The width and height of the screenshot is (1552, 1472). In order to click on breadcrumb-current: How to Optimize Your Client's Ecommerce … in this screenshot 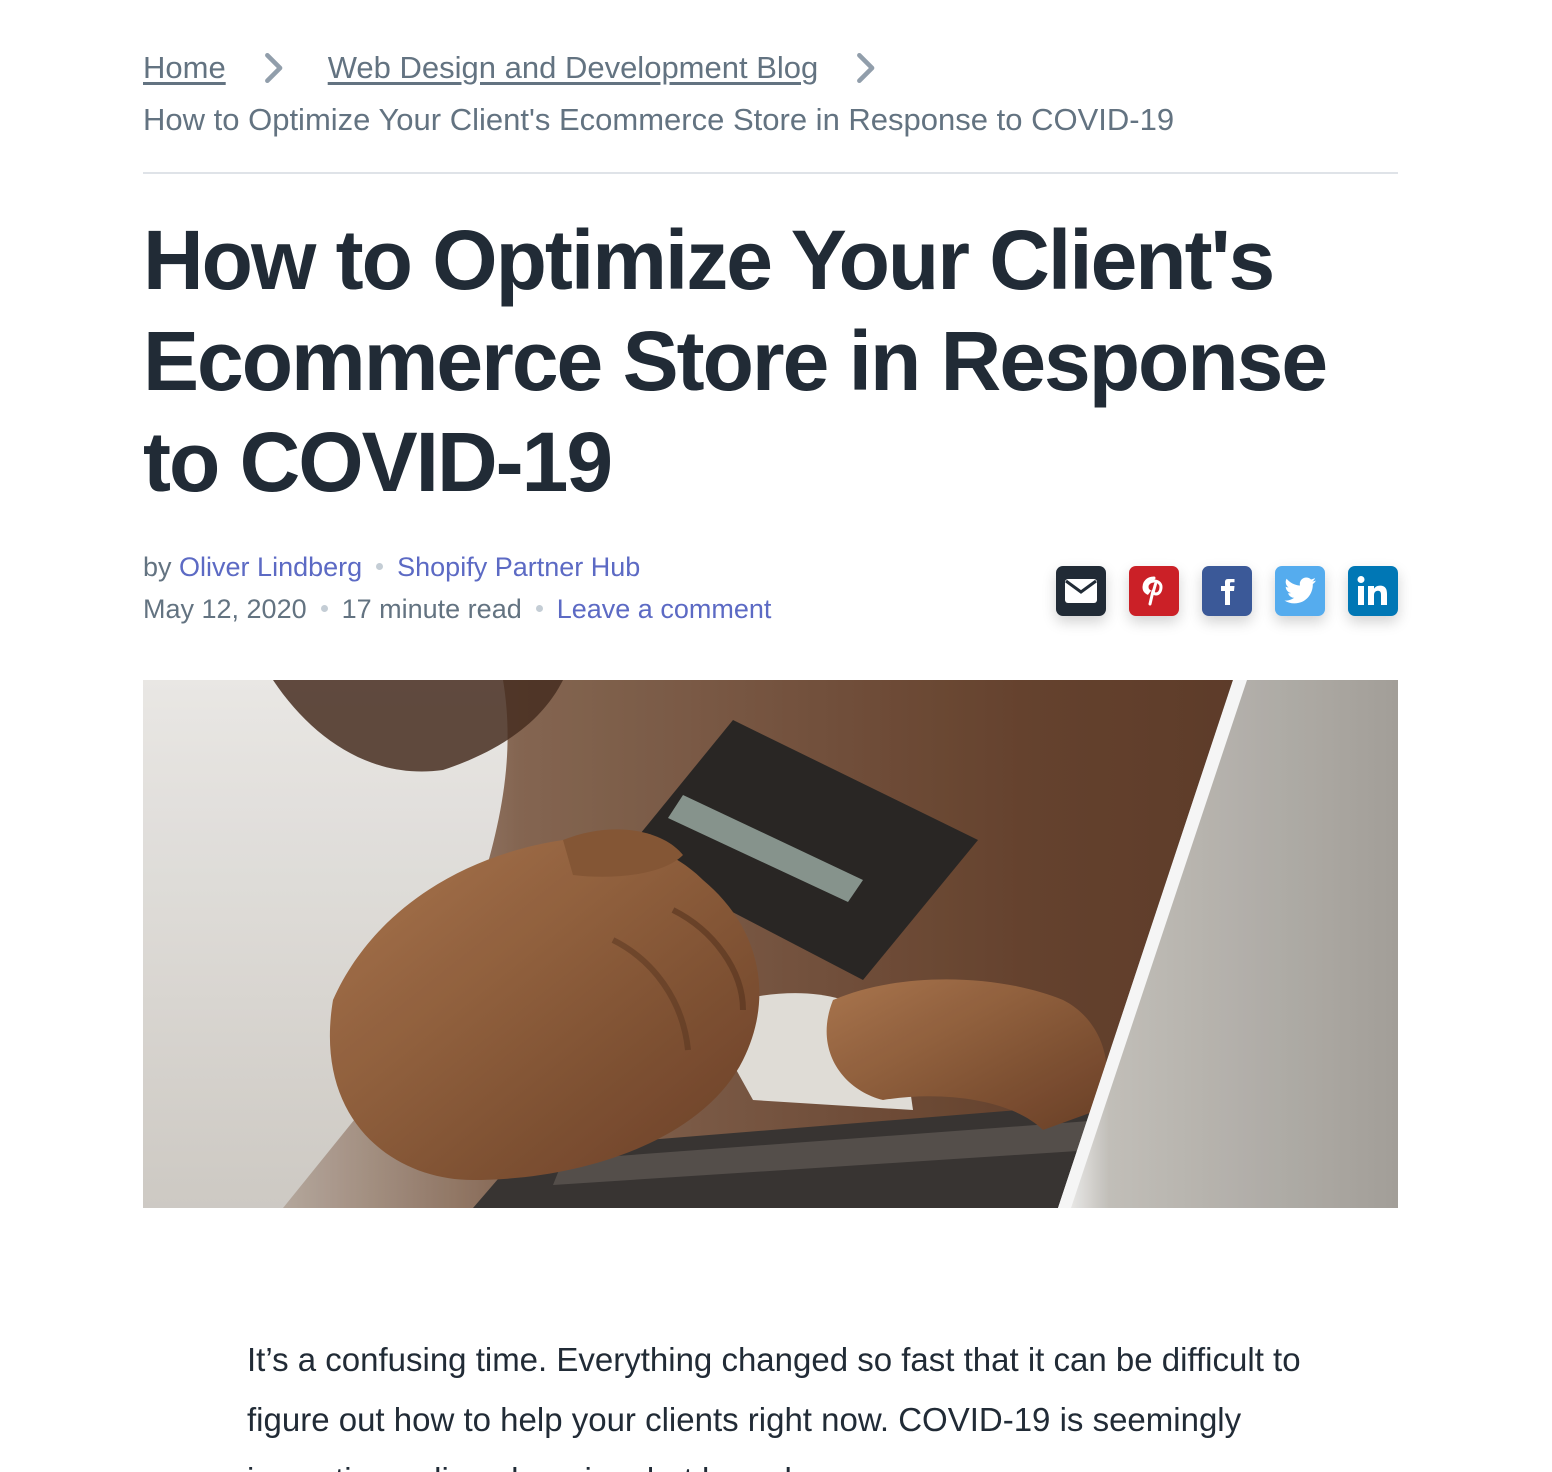, I will do `click(659, 119)`.